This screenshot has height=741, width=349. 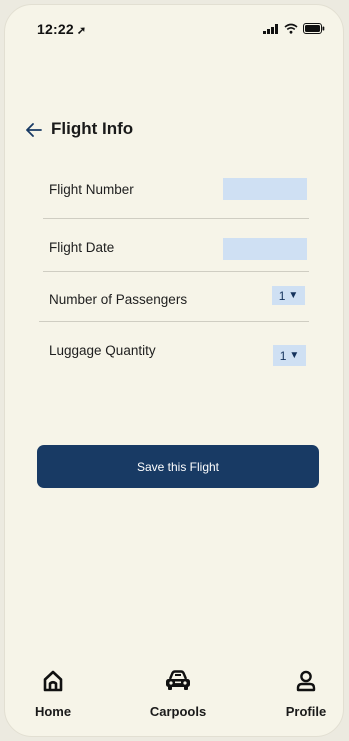 What do you see at coordinates (118, 299) in the screenshot?
I see `passengers-label: Number of Passengers` at bounding box center [118, 299].